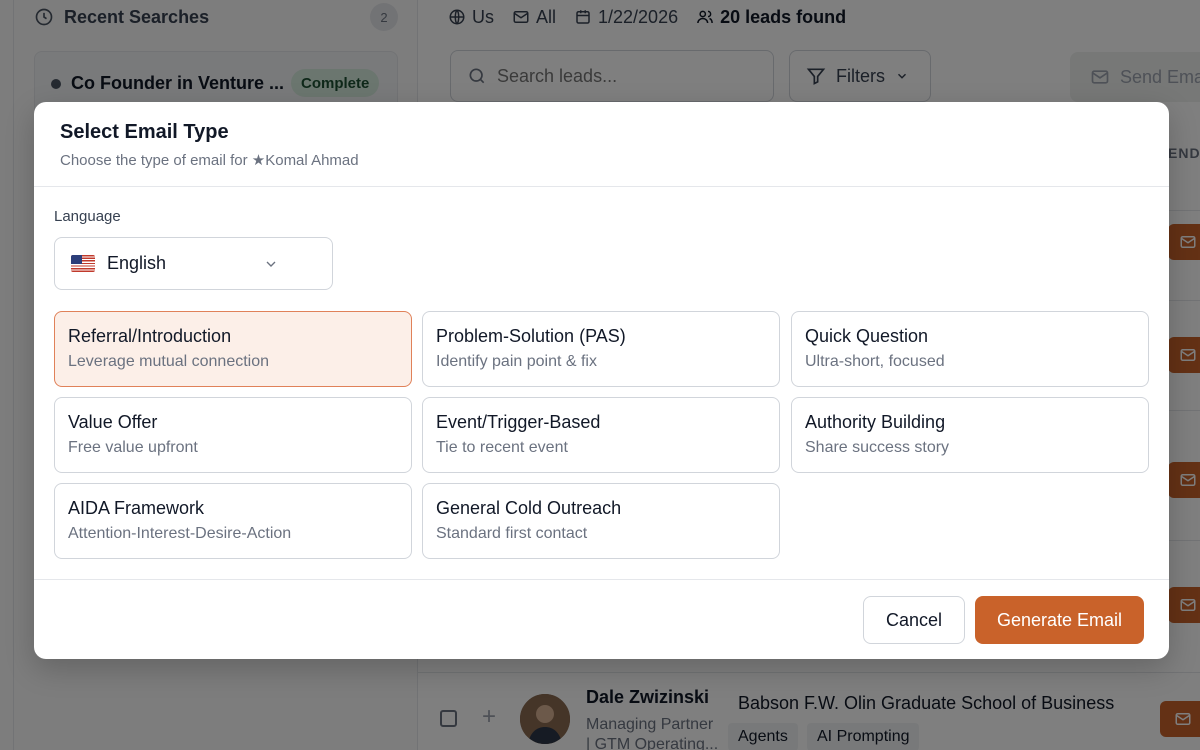  What do you see at coordinates (502, 447) in the screenshot?
I see `email-type-description: Tie to recent event` at bounding box center [502, 447].